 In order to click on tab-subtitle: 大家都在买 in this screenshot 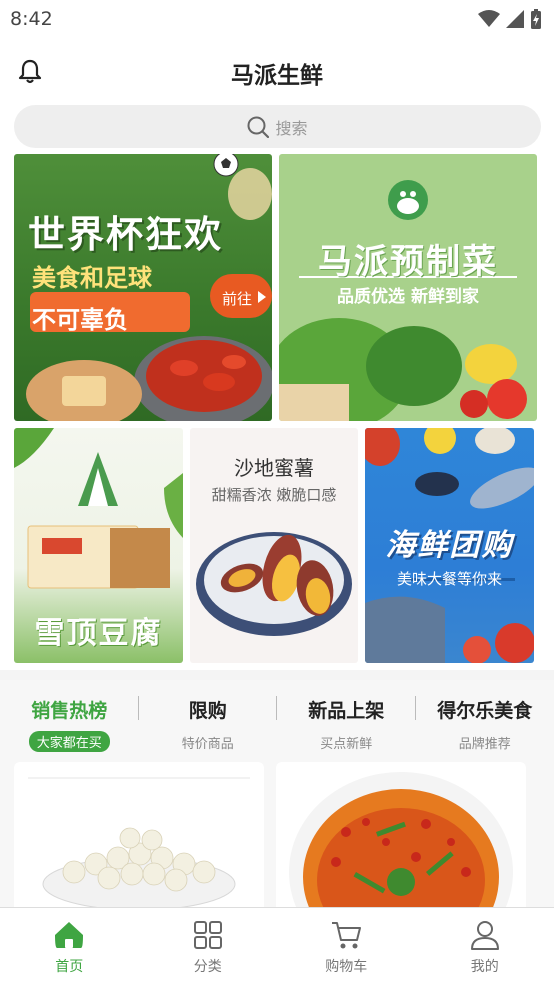, I will do `click(69, 741)`.